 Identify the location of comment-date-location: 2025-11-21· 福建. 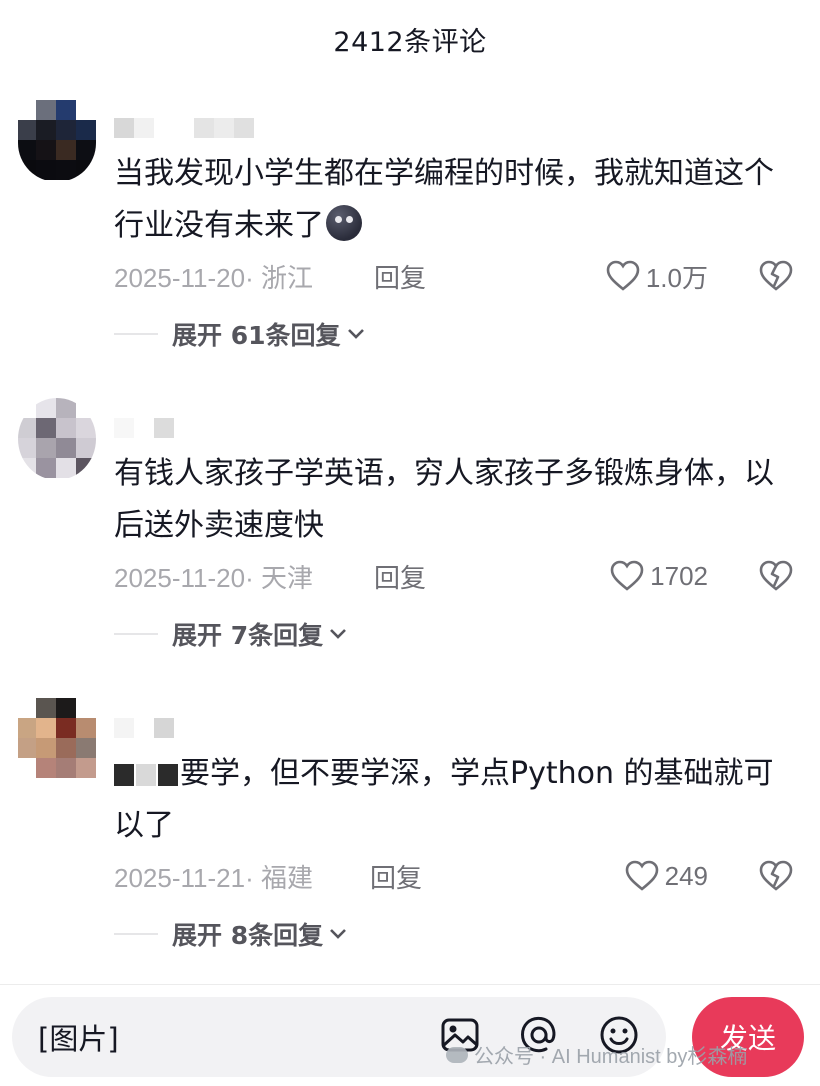
(213, 877).